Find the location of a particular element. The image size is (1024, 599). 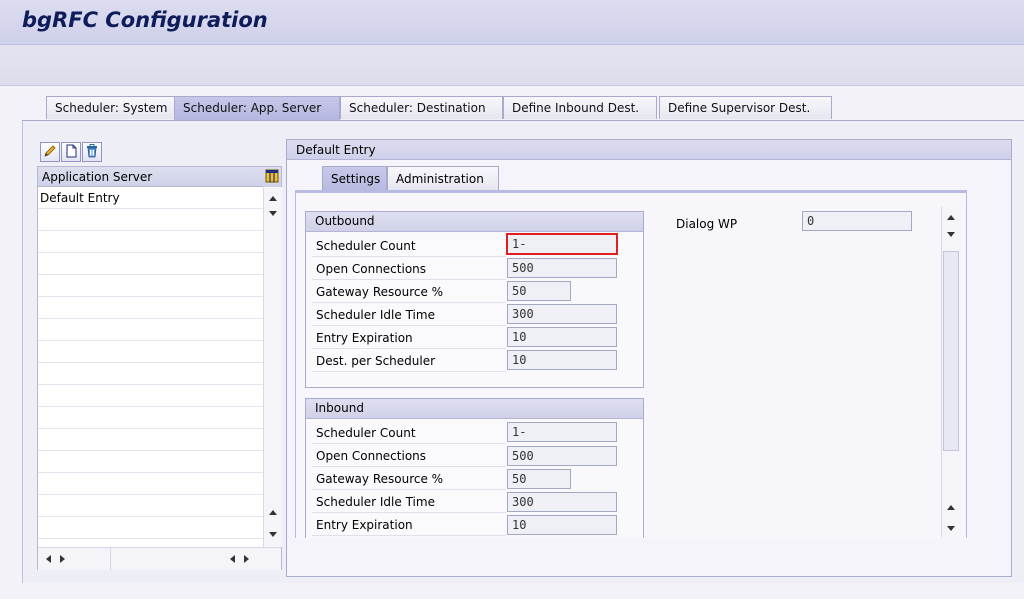

outbound-scheduler-idle-time-input: 300 is located at coordinates (562, 314).